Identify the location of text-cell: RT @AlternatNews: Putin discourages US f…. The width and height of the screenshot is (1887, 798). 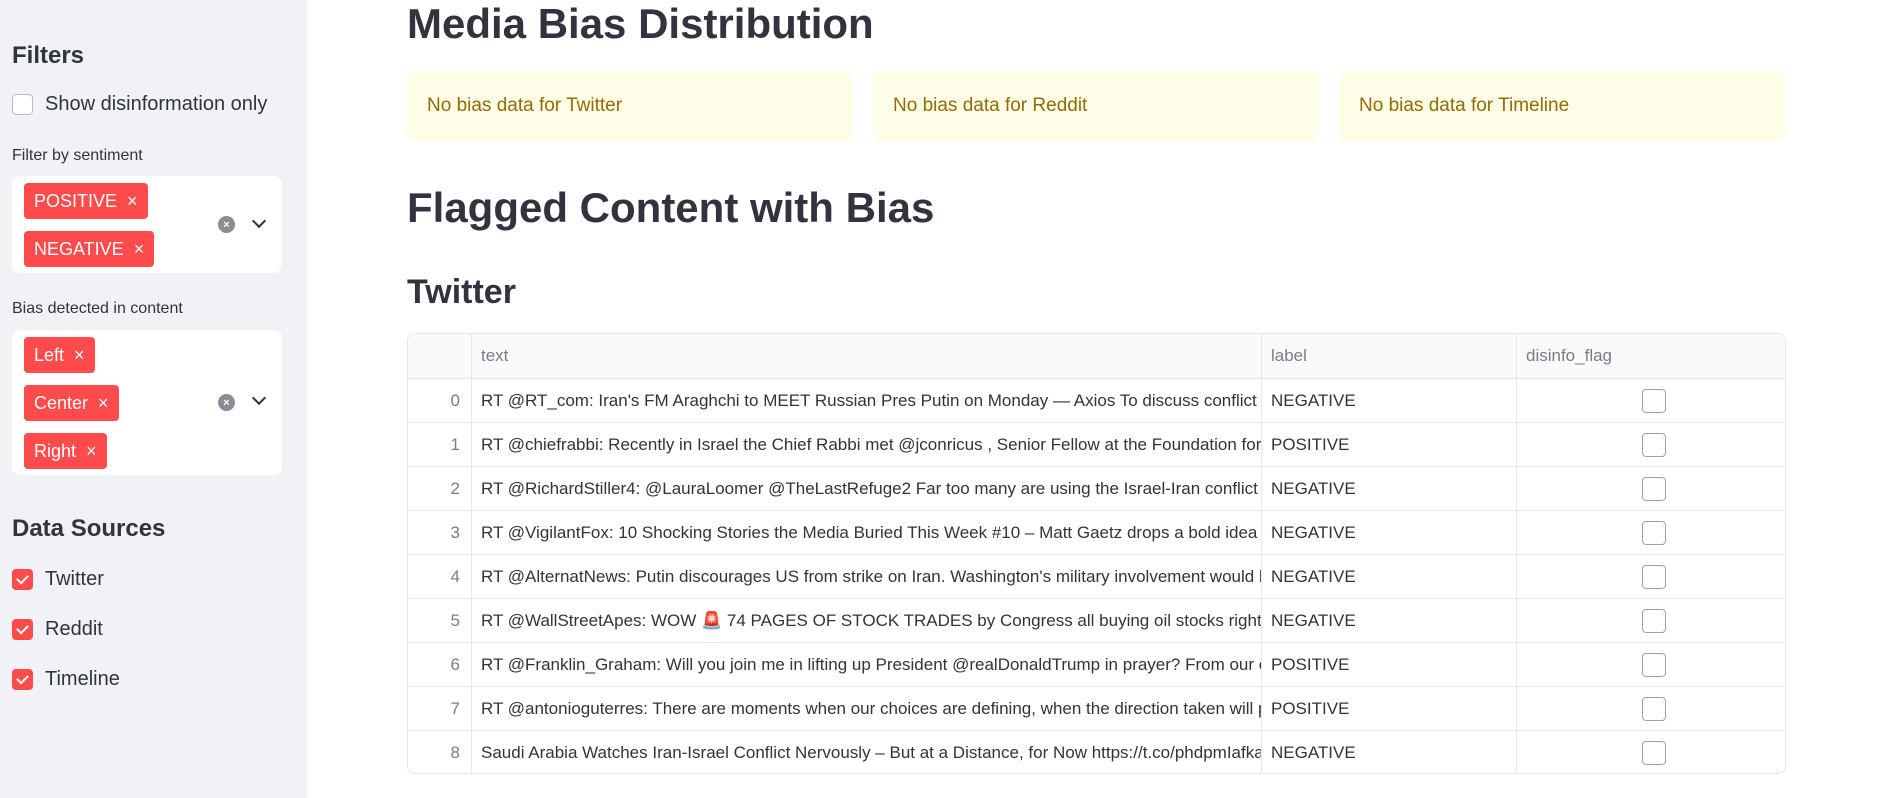
(867, 576).